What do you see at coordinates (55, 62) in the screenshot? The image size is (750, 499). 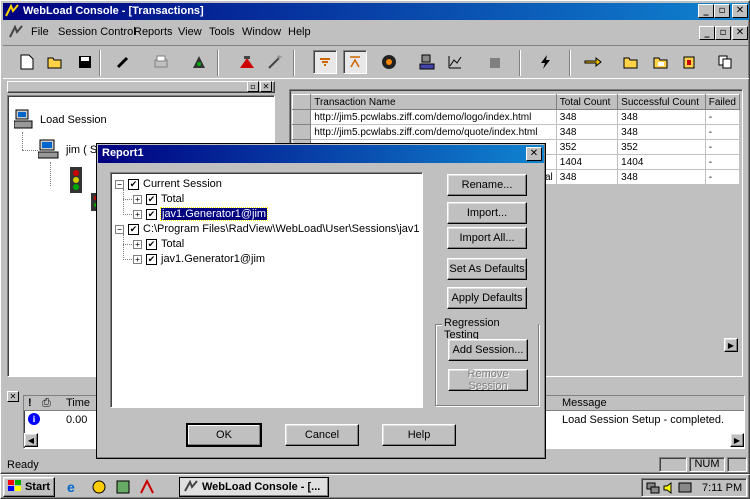 I see `open-icon` at bounding box center [55, 62].